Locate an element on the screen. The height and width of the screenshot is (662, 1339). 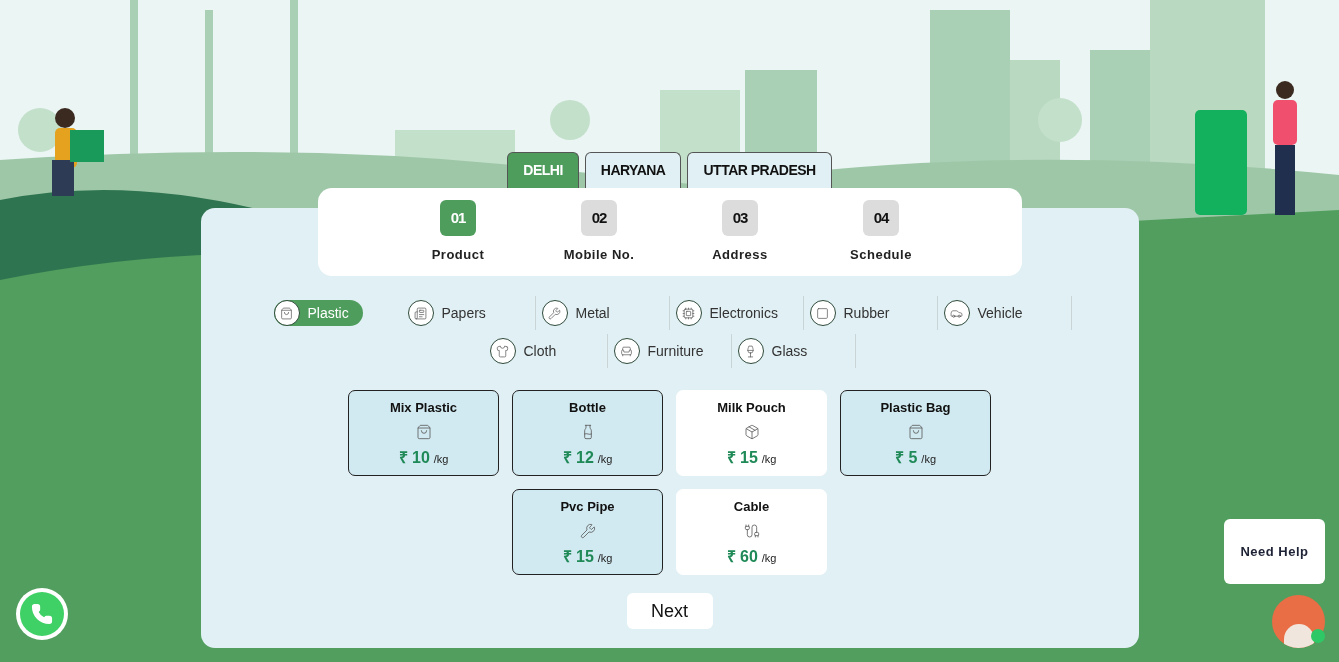
product-card: Mix Plastic ₹ 10 /kg is located at coordinates (423, 433).